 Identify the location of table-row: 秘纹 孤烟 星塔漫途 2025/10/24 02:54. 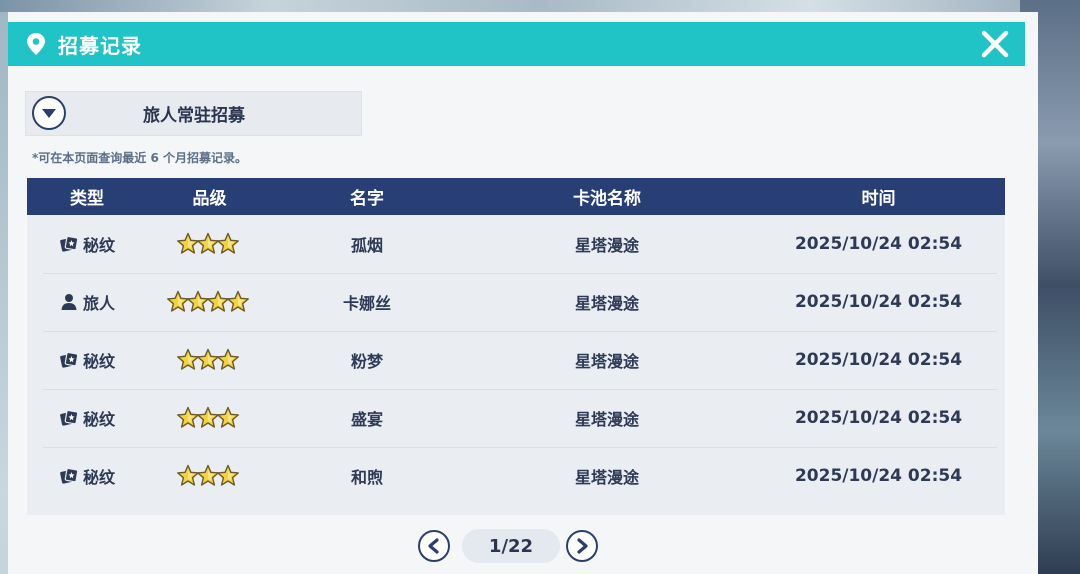
(516, 244).